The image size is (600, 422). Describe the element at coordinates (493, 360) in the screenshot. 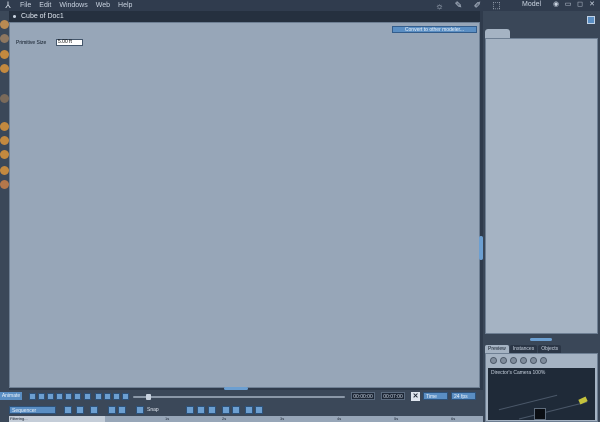

I see `add-icon` at that location.